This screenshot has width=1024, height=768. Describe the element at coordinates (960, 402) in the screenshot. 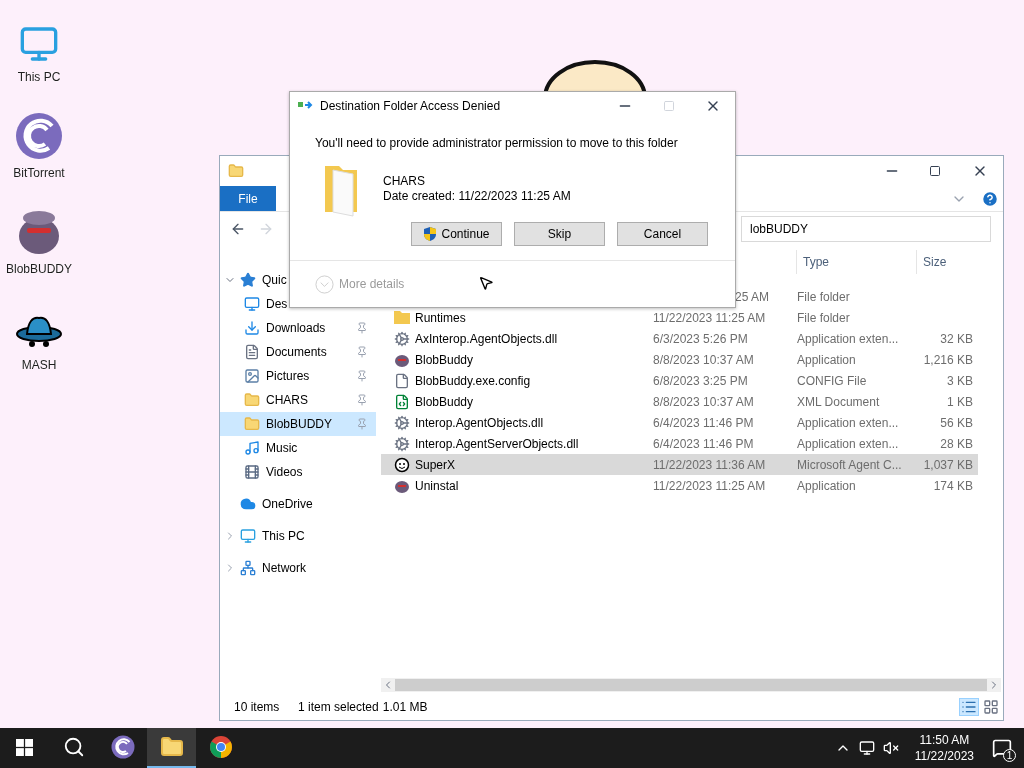

I see `file-size: 1 KB` at that location.